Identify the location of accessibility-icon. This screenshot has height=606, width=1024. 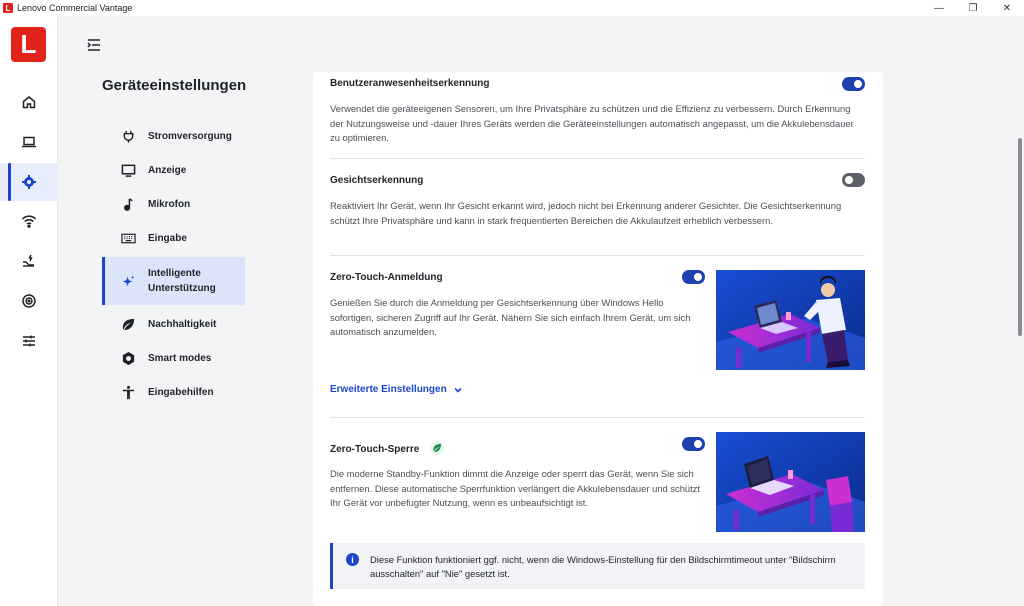
(128, 392).